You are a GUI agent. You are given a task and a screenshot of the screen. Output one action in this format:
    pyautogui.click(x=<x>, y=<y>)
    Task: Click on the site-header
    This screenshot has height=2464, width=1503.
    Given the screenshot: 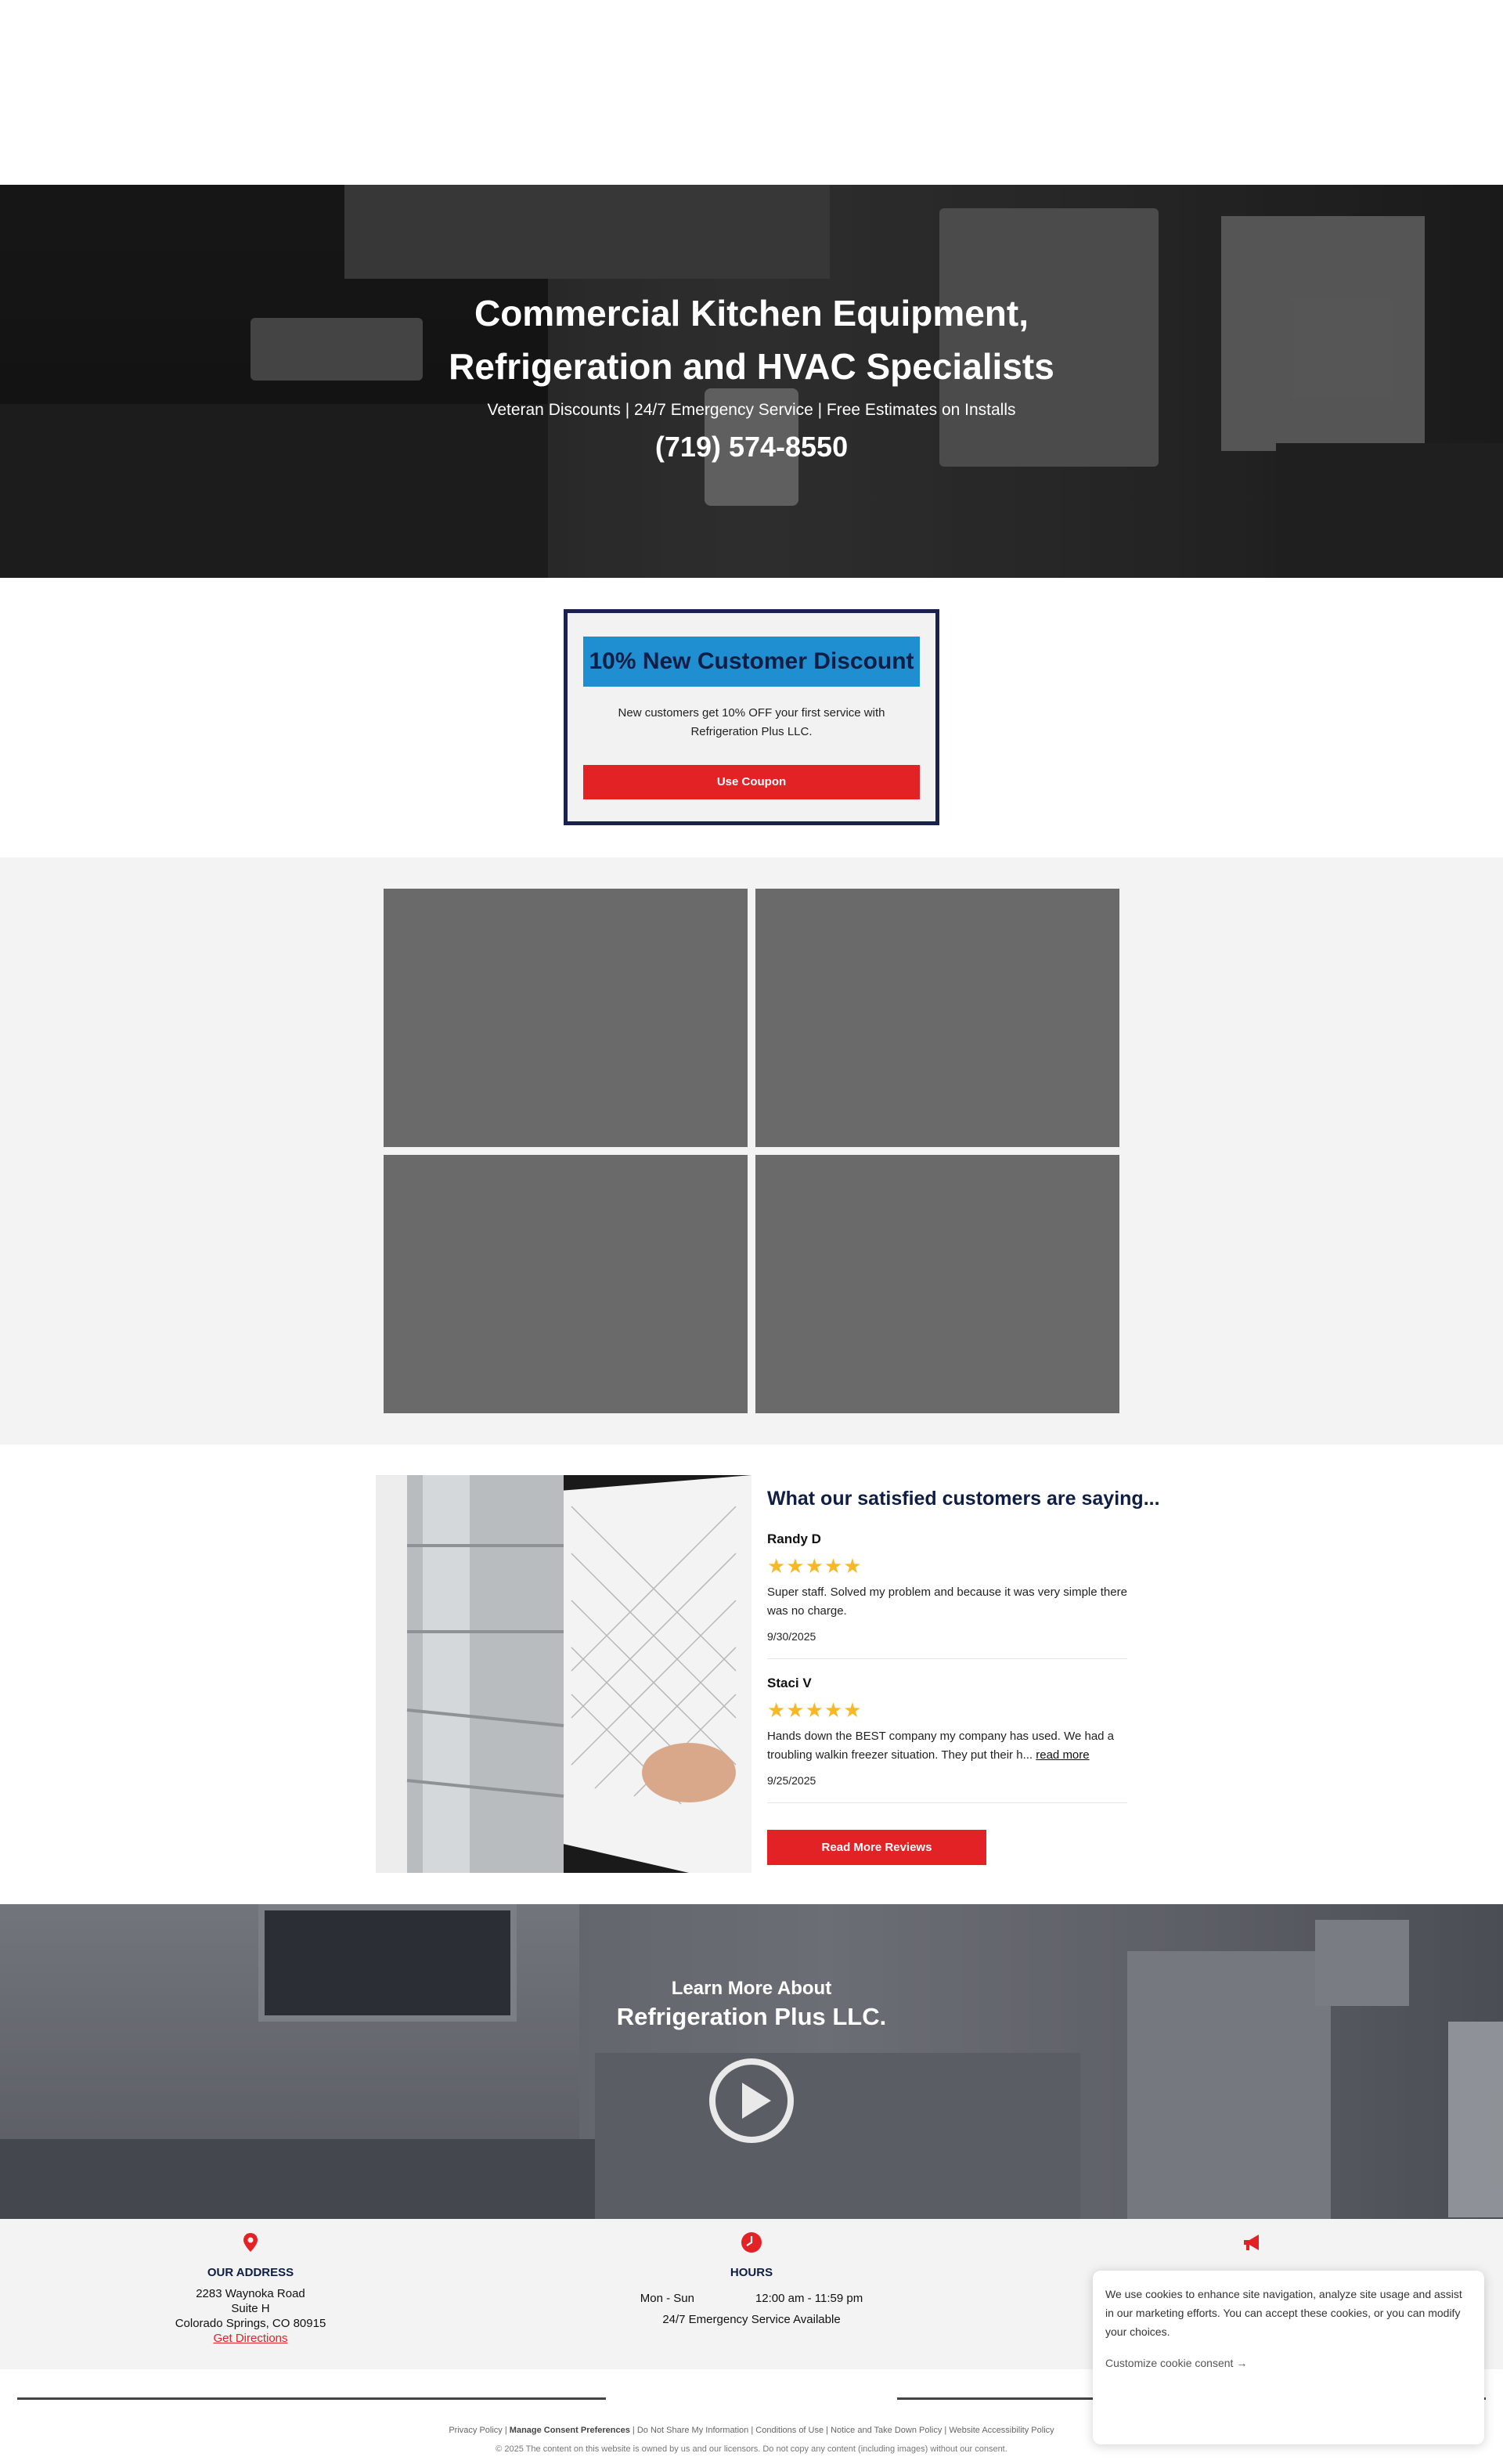 What is the action you would take?
    pyautogui.click(x=751, y=92)
    